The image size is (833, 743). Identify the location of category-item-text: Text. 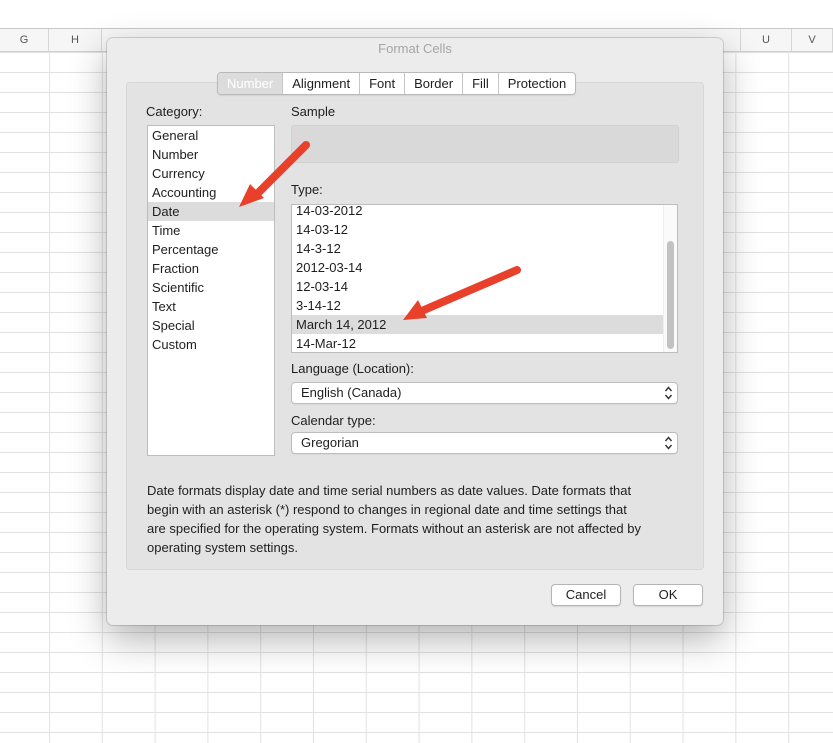
(211, 306).